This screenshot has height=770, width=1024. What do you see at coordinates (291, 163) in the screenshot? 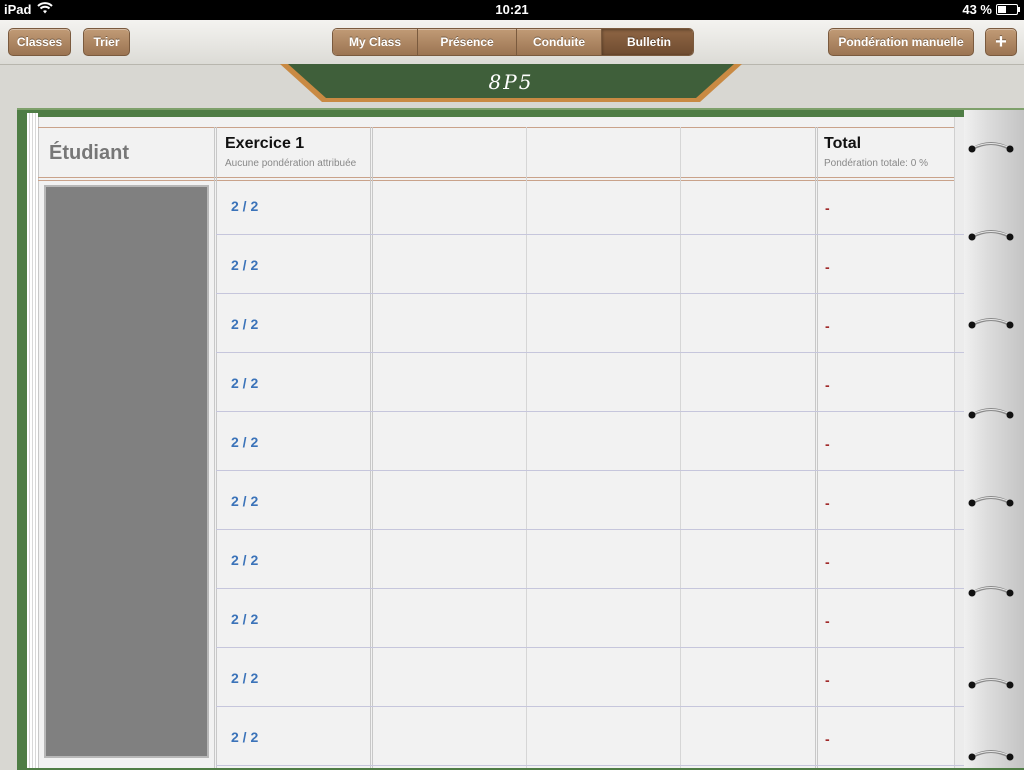
I see `exercise-weight-note: Aucune pondération attribuée` at bounding box center [291, 163].